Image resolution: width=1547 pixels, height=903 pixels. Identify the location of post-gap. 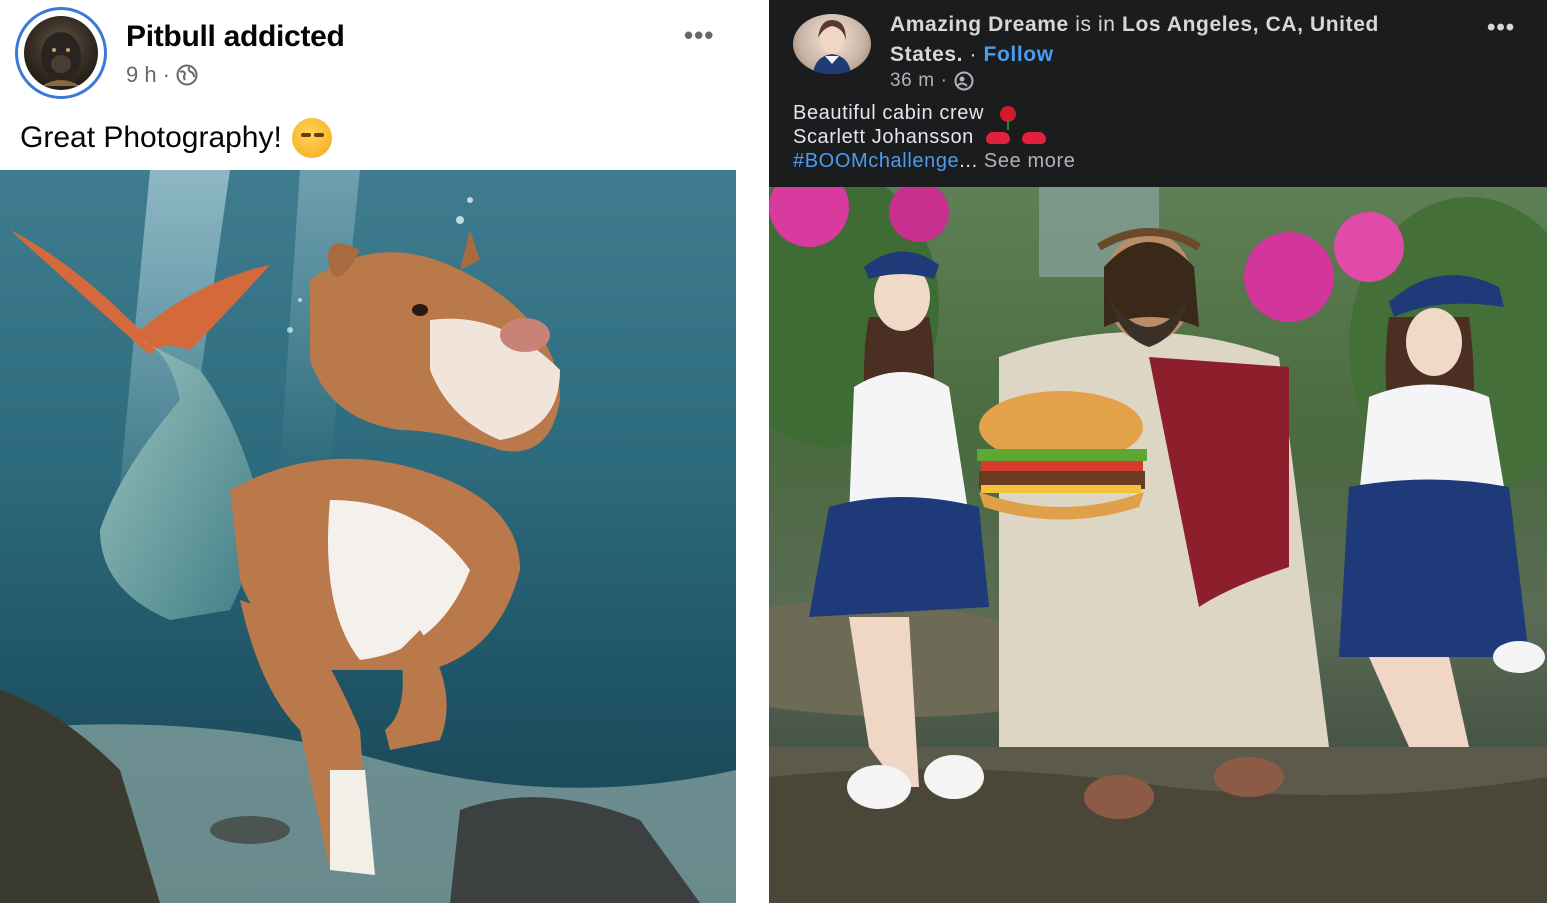
(752, 451).